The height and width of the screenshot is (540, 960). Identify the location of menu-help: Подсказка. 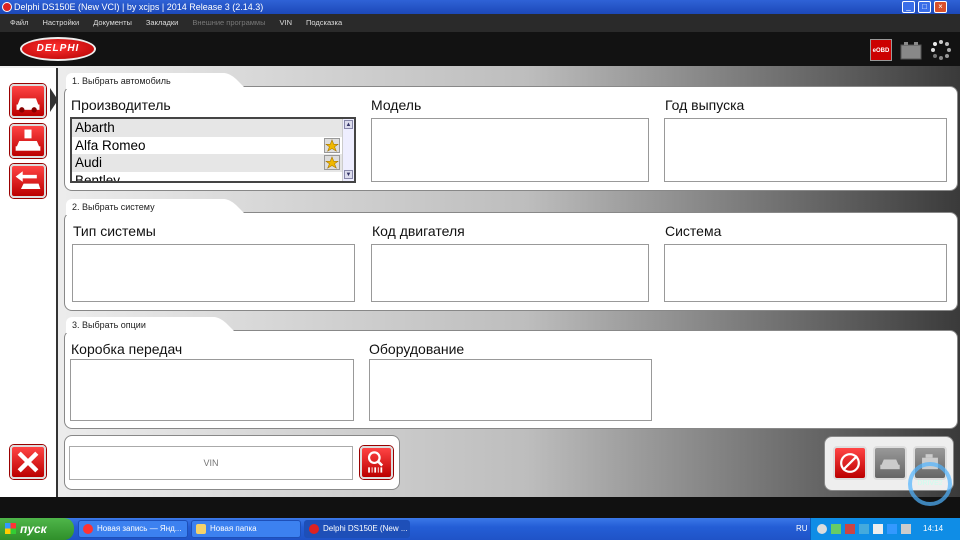
(324, 23).